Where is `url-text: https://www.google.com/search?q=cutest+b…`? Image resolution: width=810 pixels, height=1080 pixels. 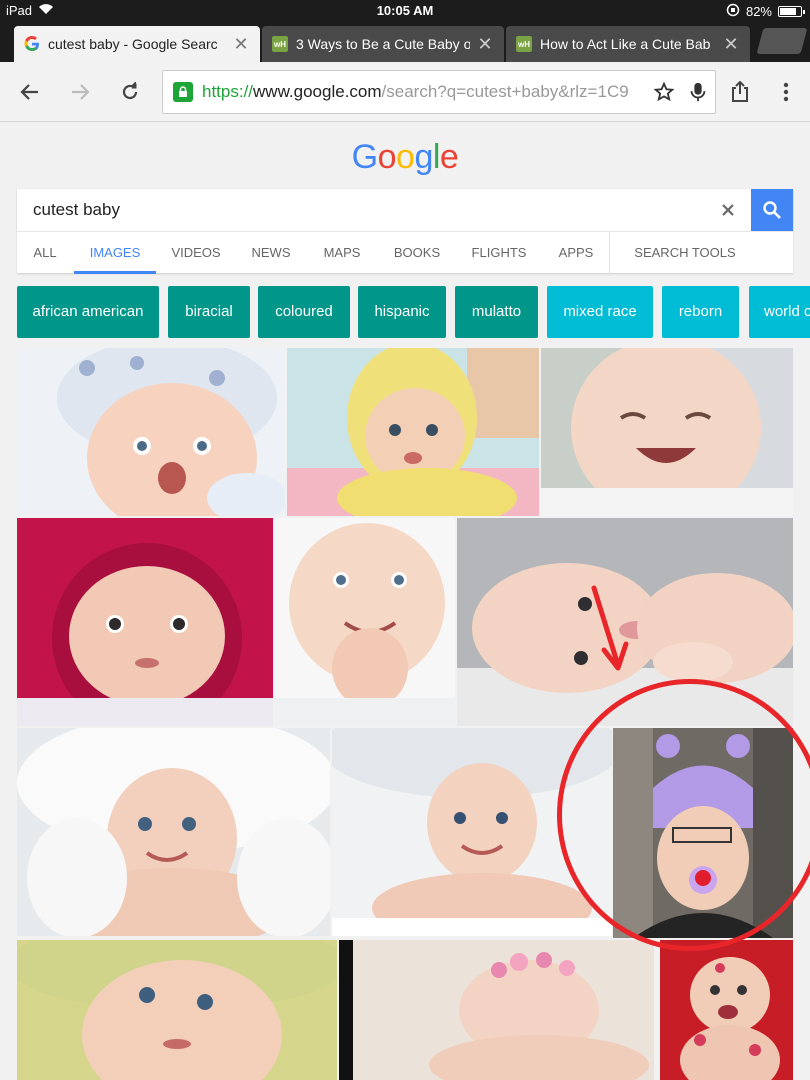
url-text: https://www.google.com/search?q=cutest+b… is located at coordinates (415, 91).